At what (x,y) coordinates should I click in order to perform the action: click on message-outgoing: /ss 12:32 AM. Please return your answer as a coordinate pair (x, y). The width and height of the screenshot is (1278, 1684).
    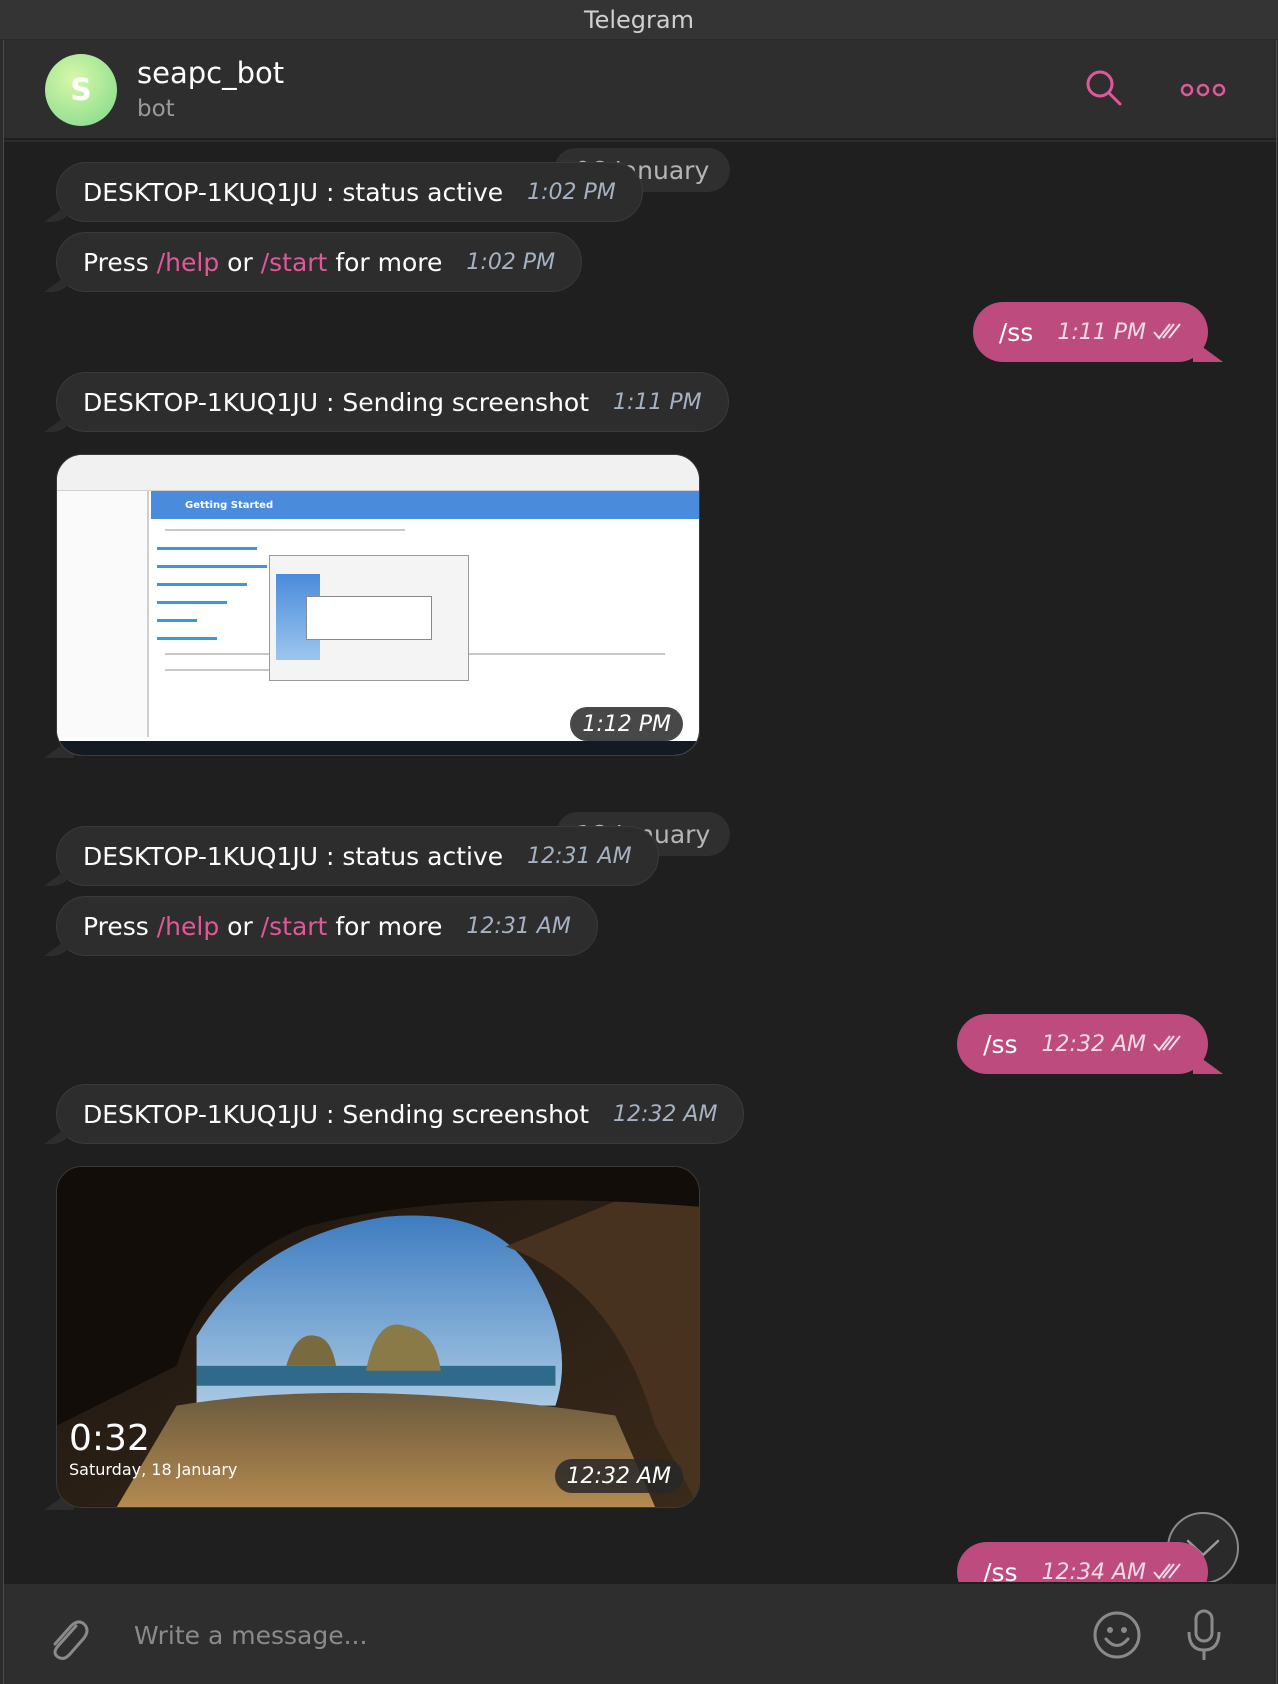
    Looking at the image, I should click on (1082, 1044).